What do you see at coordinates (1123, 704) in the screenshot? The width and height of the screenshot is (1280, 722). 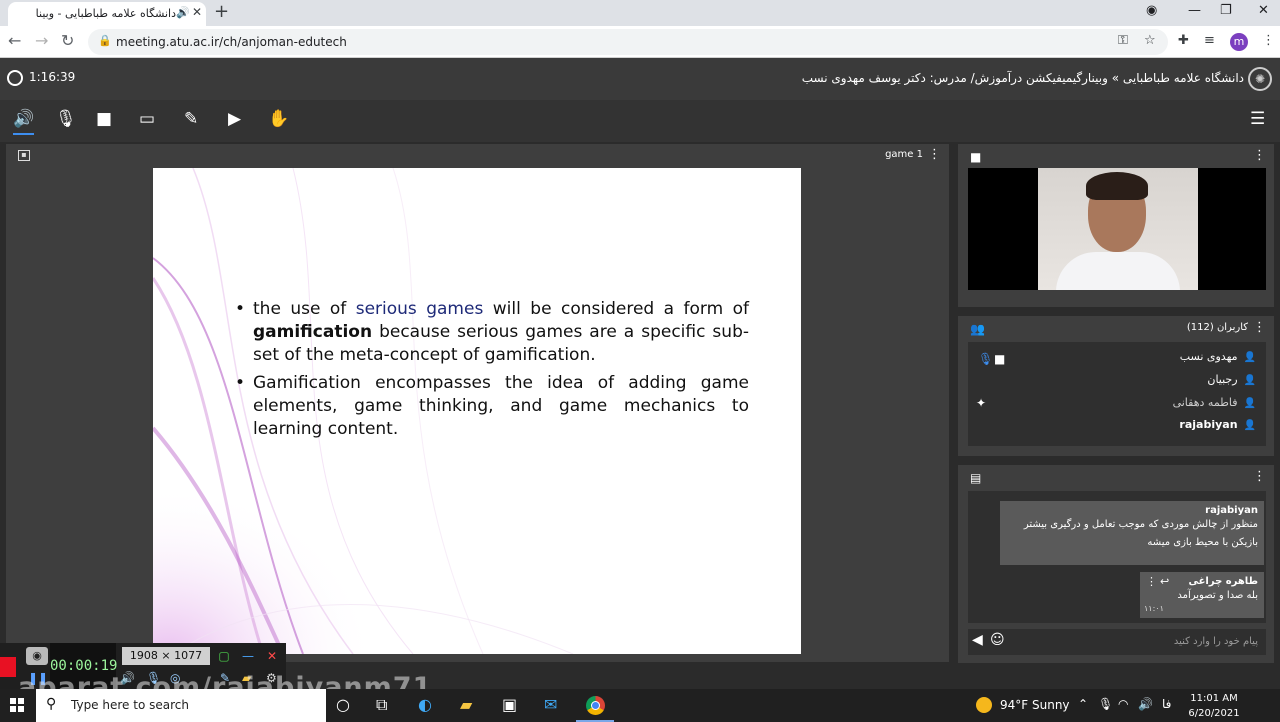 I see `wifi-icon: ◠` at bounding box center [1123, 704].